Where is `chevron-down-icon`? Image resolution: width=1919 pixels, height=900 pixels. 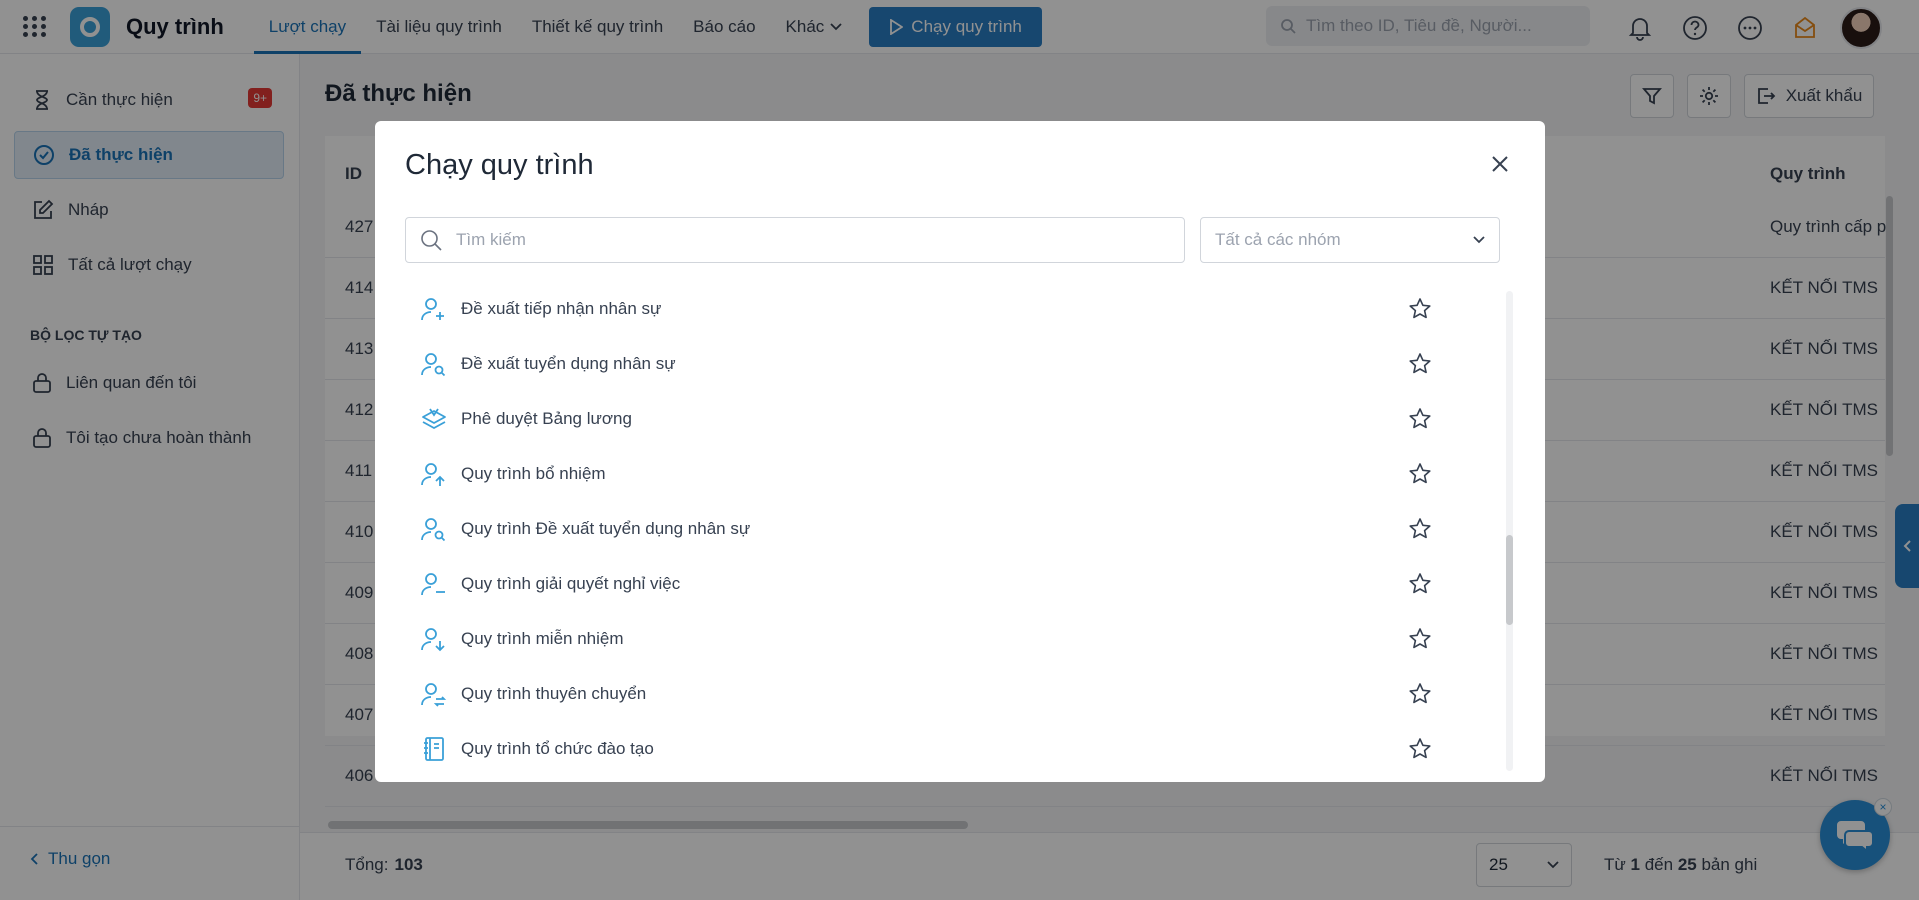
chevron-down-icon is located at coordinates (1479, 240).